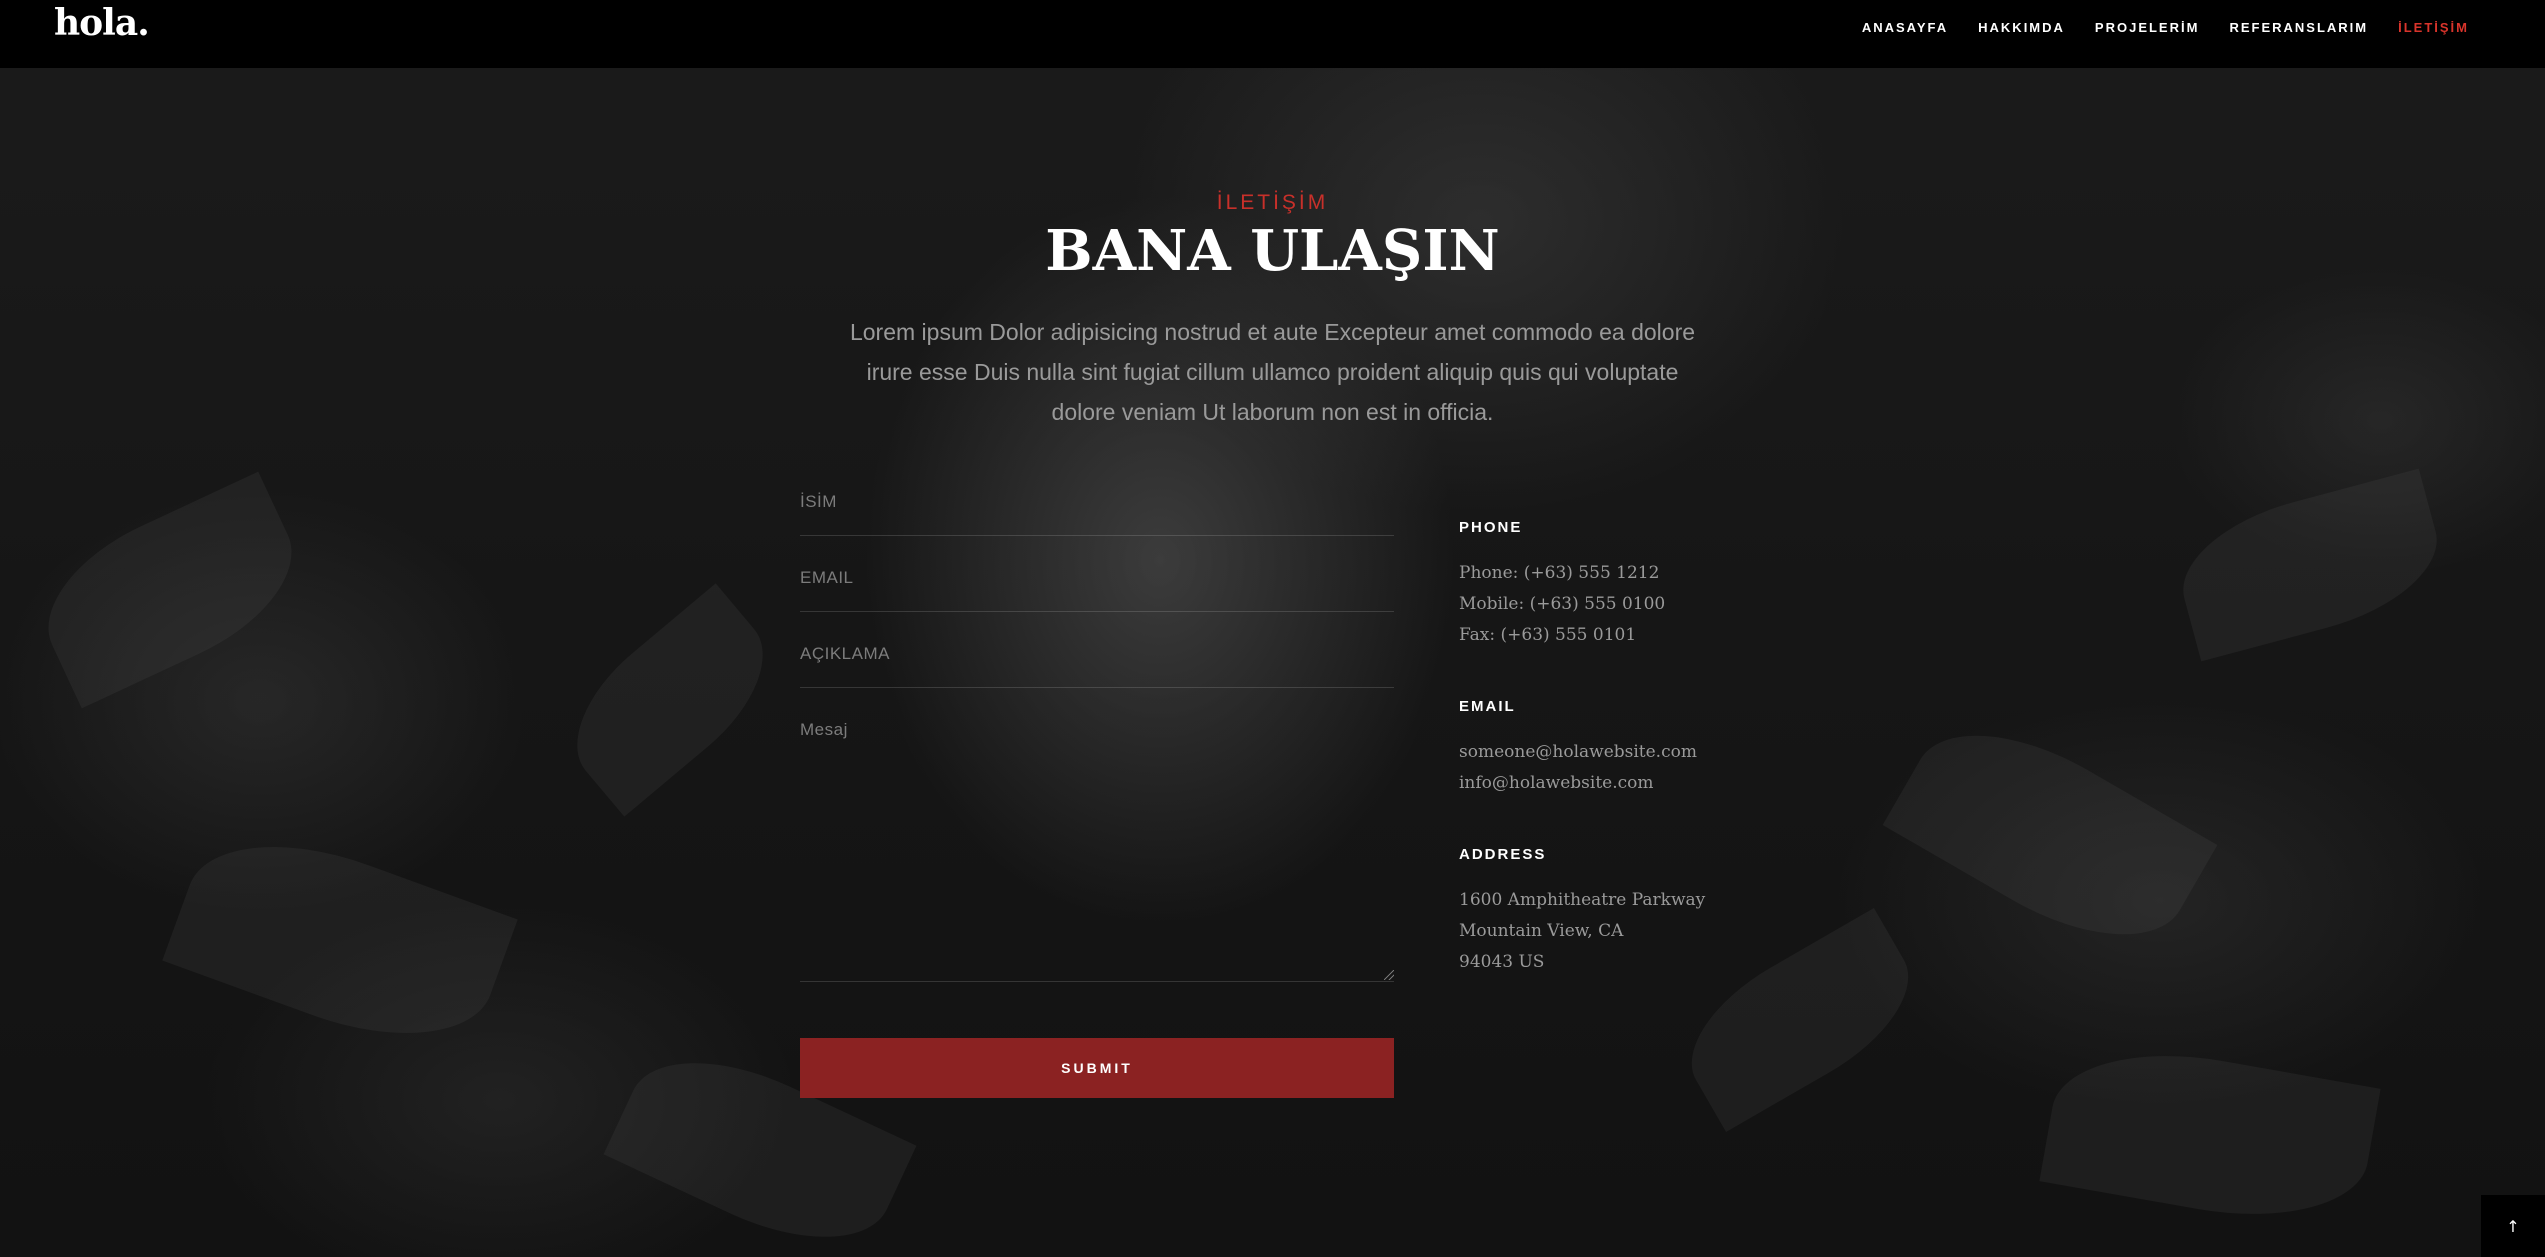 The width and height of the screenshot is (2545, 1257). Describe the element at coordinates (1097, 661) in the screenshot. I see `description-field: AÇIKLAMA` at that location.